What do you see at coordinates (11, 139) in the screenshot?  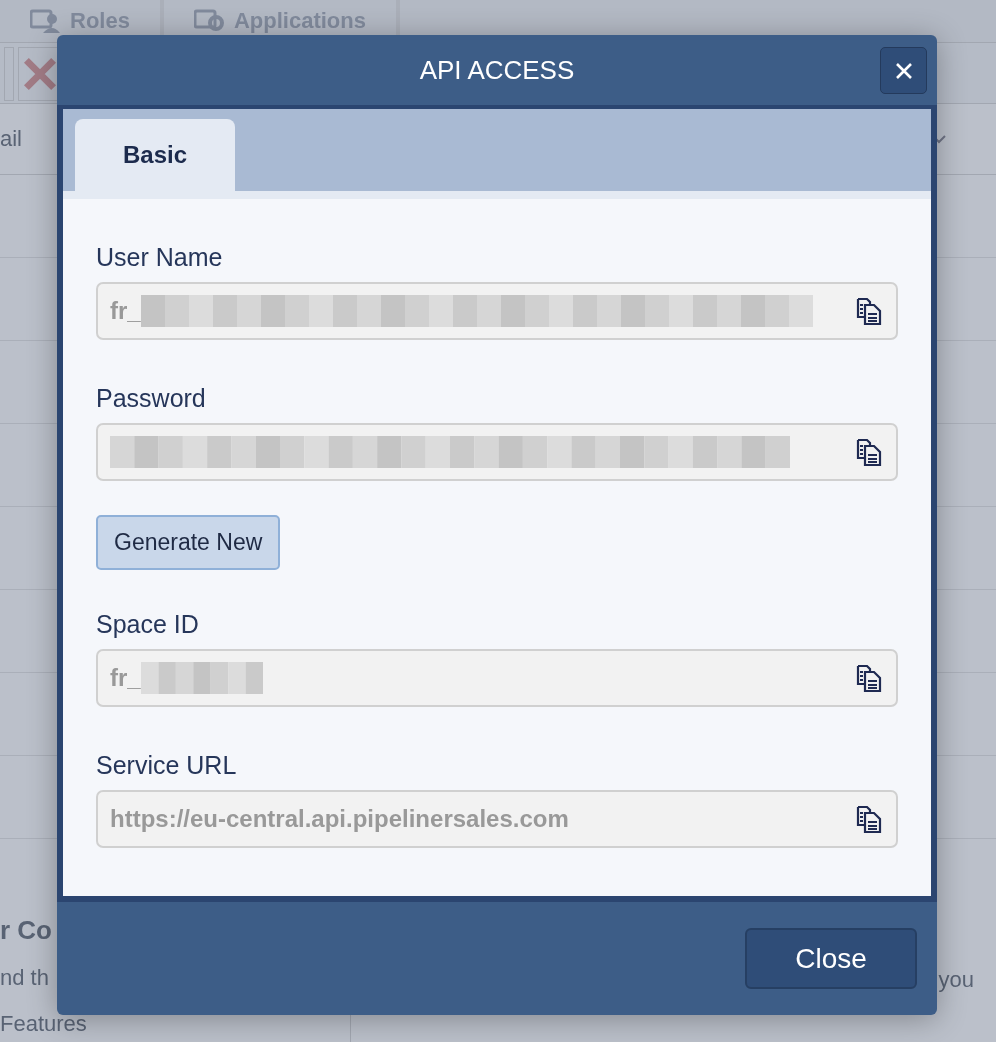 I see `column-header: ail` at bounding box center [11, 139].